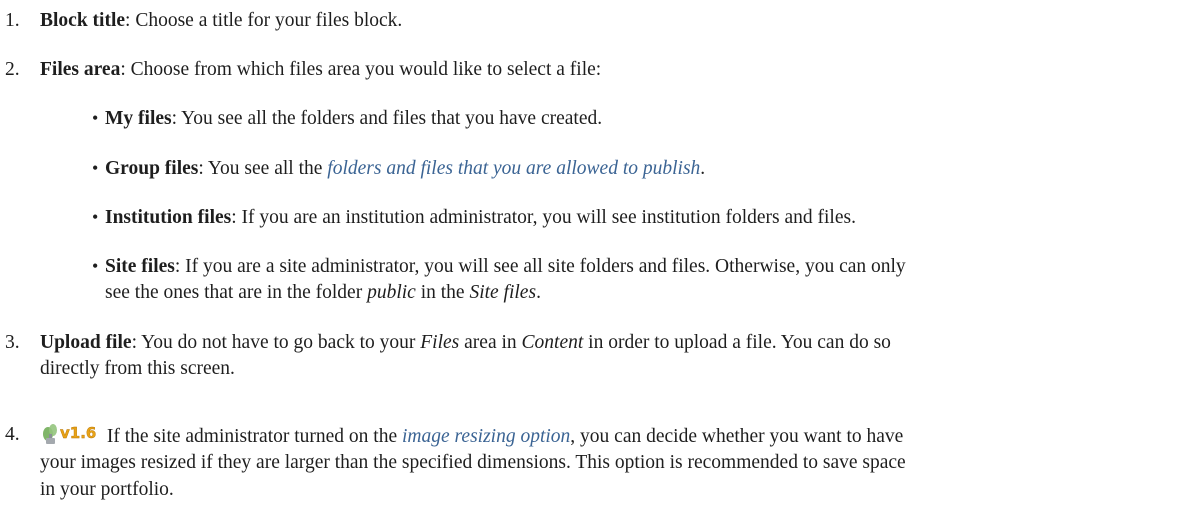  Describe the element at coordinates (138, 118) in the screenshot. I see `sub-item-term: My files` at that location.